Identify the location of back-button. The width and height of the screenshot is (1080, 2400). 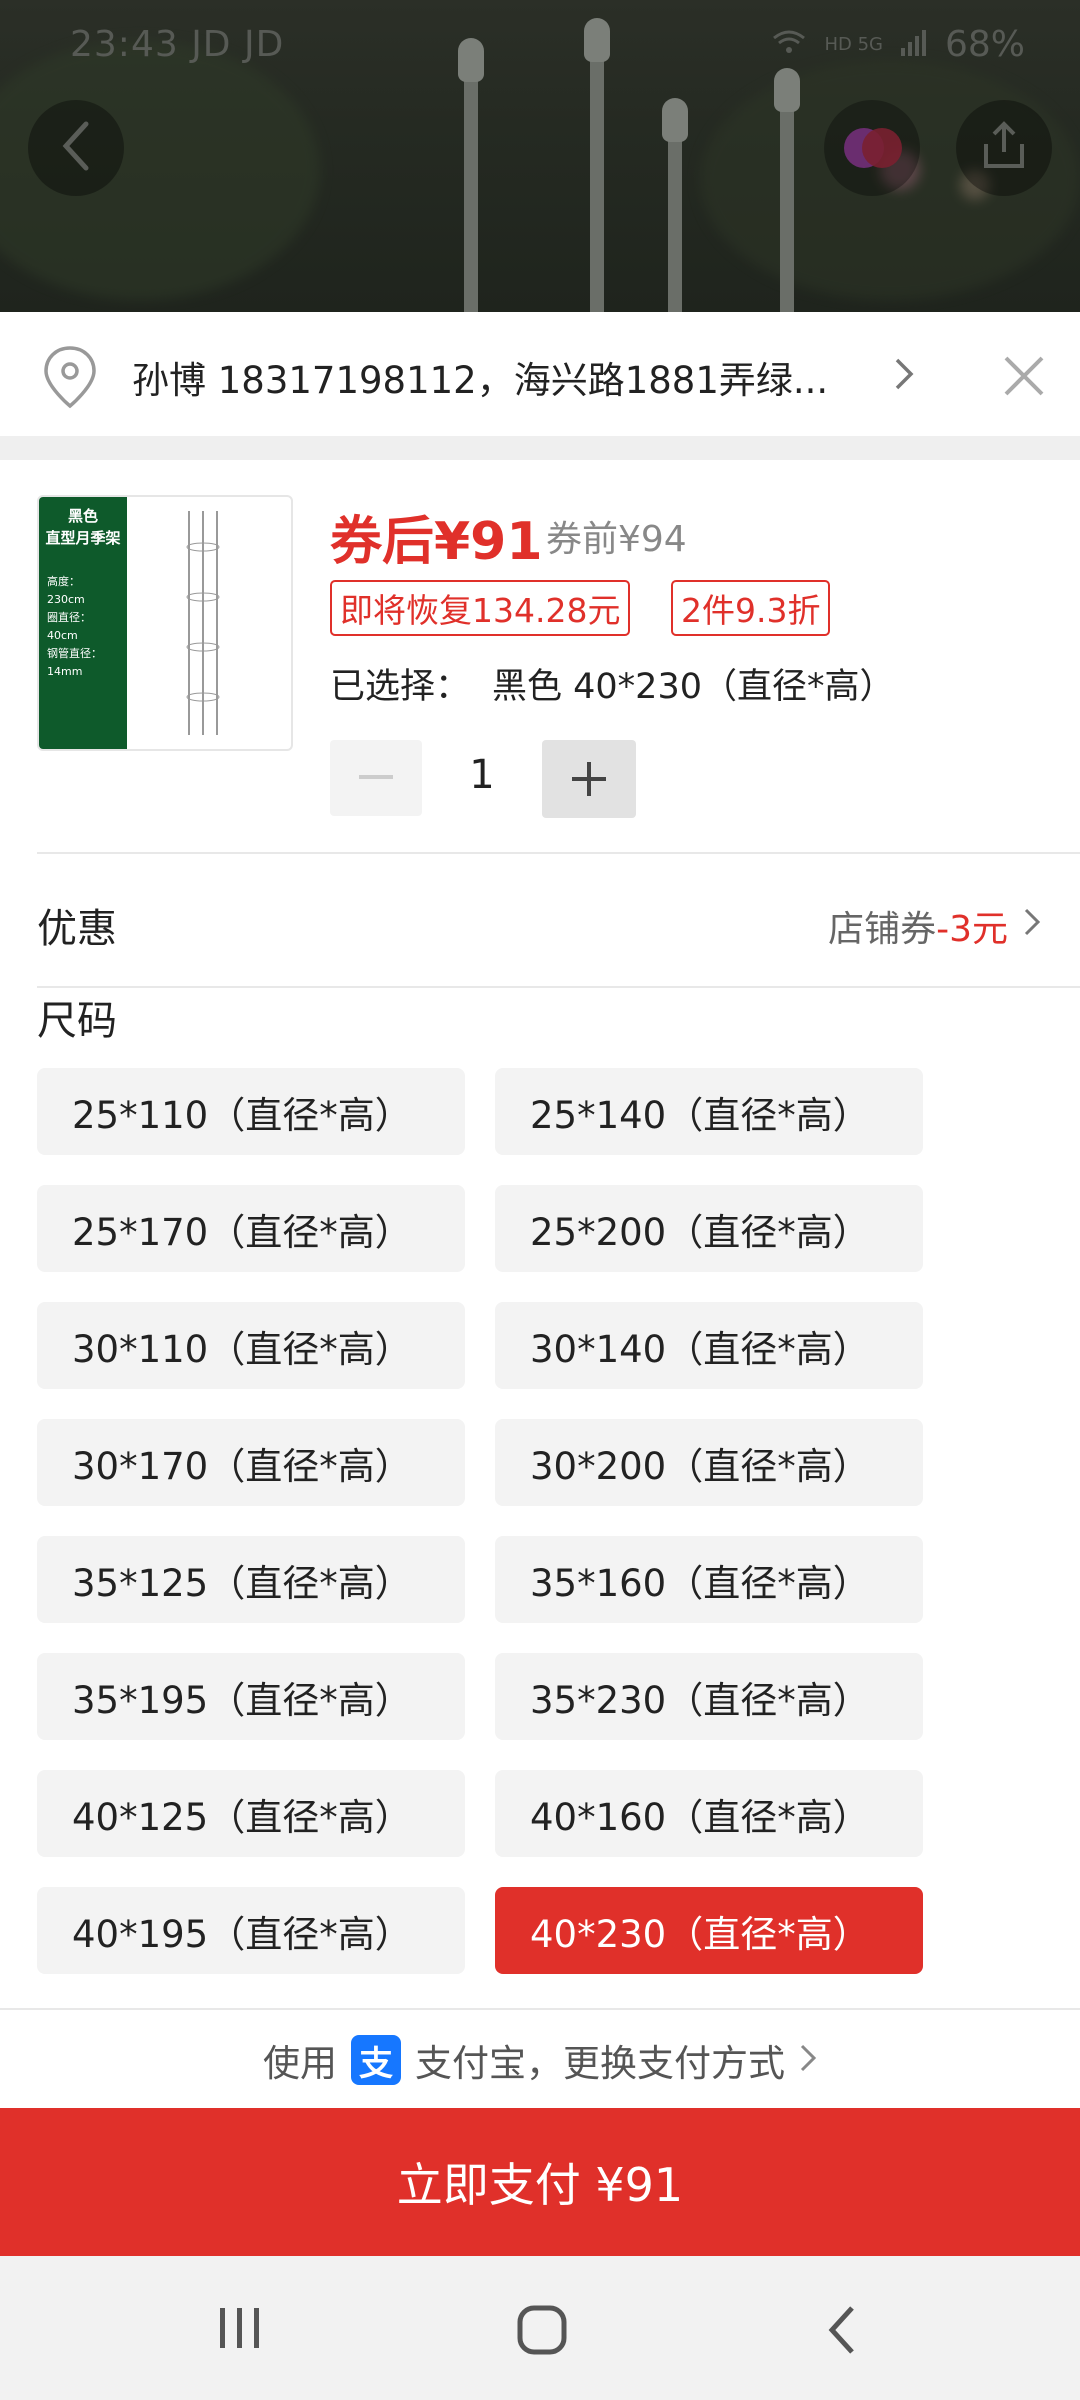
(76, 148).